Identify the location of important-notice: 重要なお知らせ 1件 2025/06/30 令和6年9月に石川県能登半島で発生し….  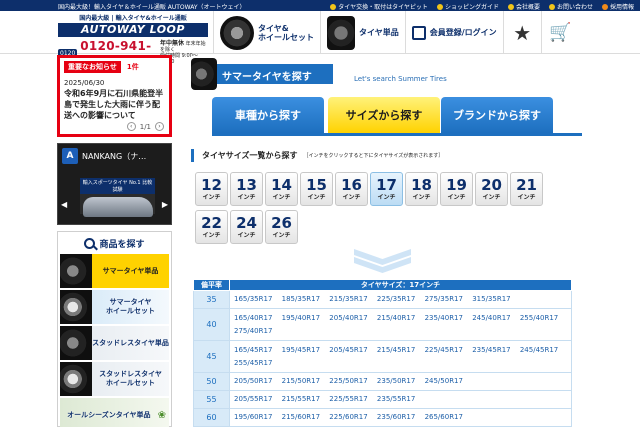
(114, 96).